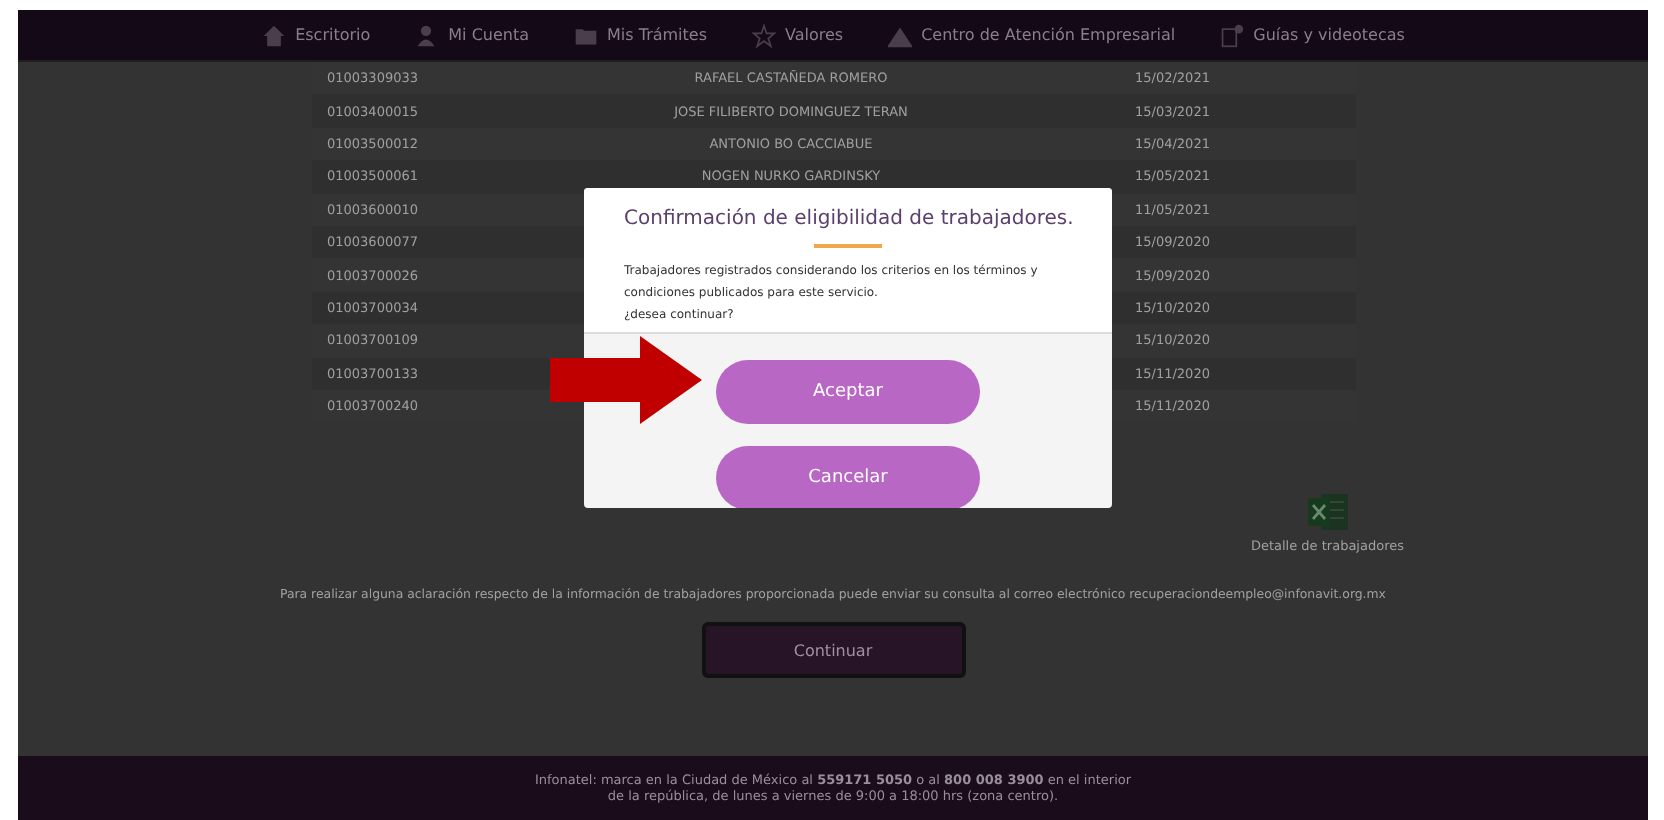 This screenshot has width=1664, height=820. I want to click on continue-button: Continuar, so click(833, 650).